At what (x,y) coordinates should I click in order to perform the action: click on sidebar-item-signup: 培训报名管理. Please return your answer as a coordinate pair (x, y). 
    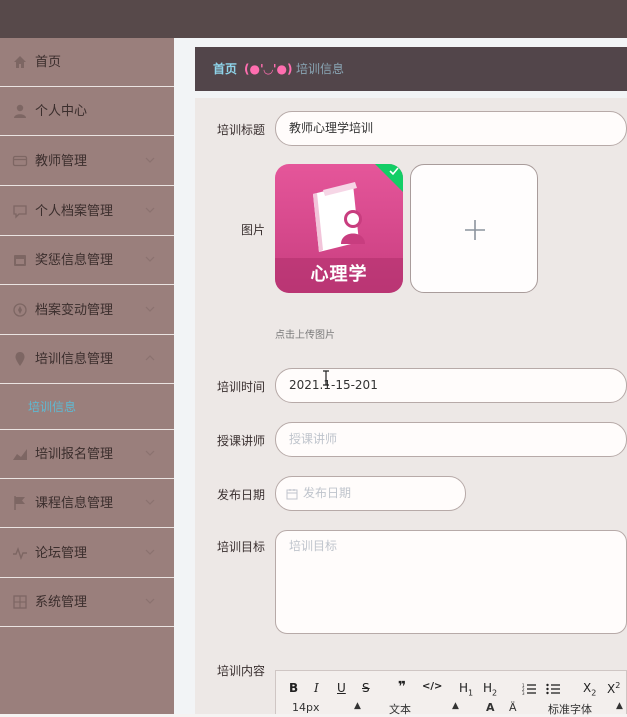
    Looking at the image, I should click on (87, 454).